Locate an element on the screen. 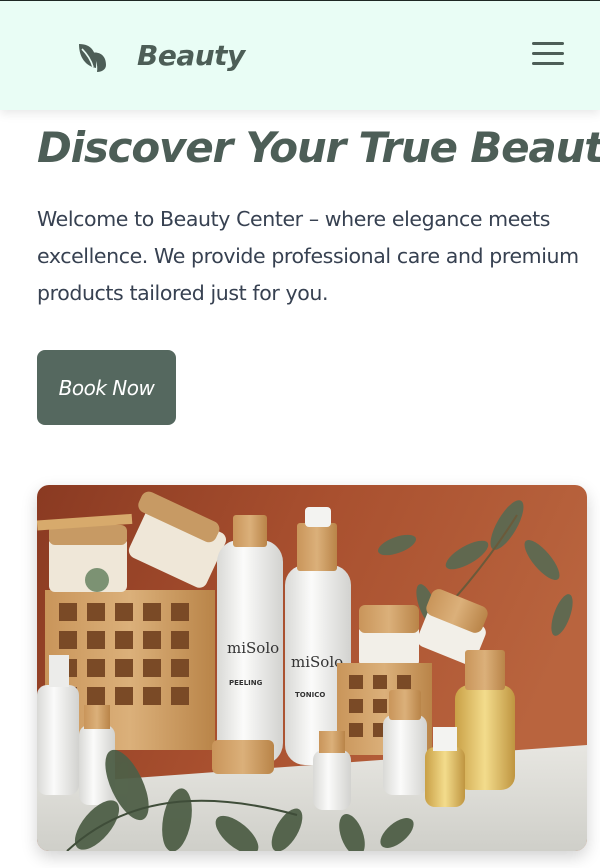 The width and height of the screenshot is (600, 868). site-header: Beauty is located at coordinates (300, 55).